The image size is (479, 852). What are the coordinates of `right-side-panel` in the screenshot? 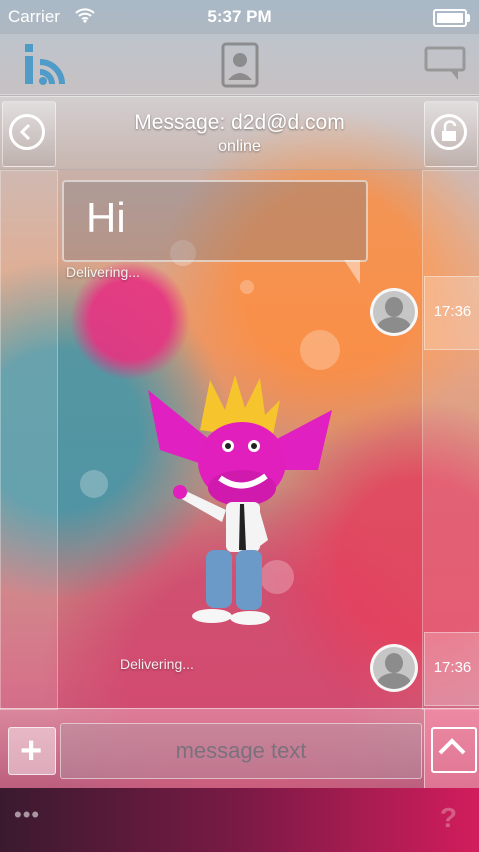 It's located at (450, 440).